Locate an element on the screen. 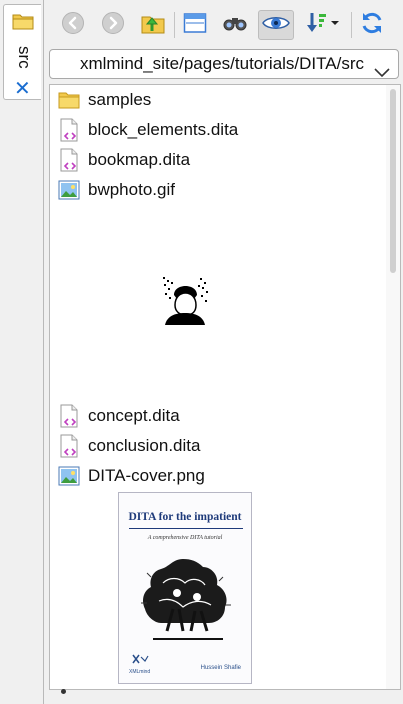  close-icon: ✕ is located at coordinates (22, 89).